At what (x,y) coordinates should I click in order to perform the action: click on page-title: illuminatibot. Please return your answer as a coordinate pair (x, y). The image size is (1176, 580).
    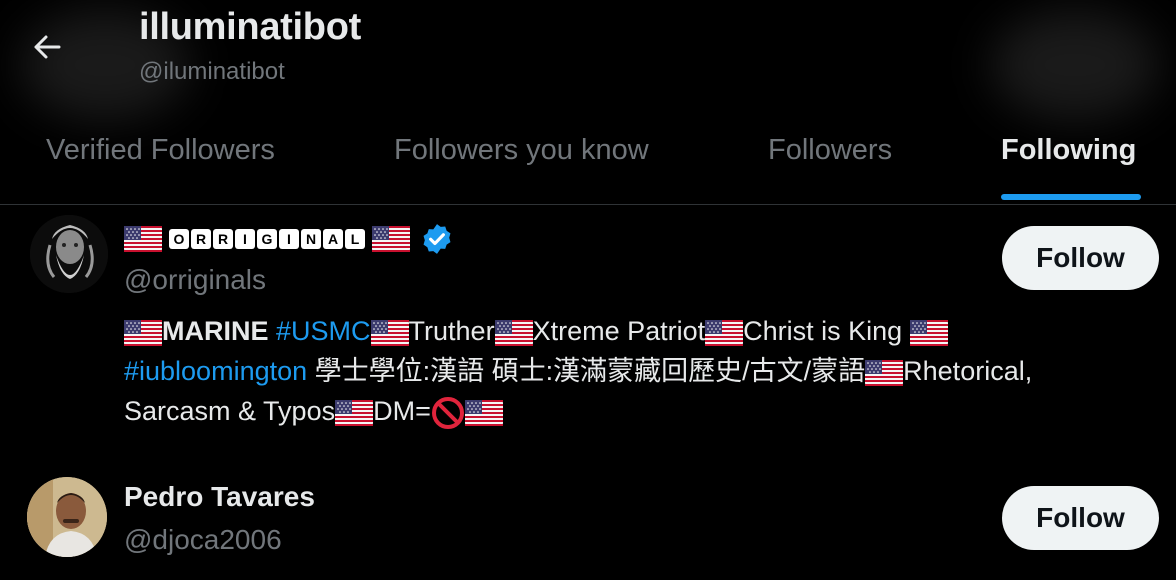
    Looking at the image, I should click on (250, 27).